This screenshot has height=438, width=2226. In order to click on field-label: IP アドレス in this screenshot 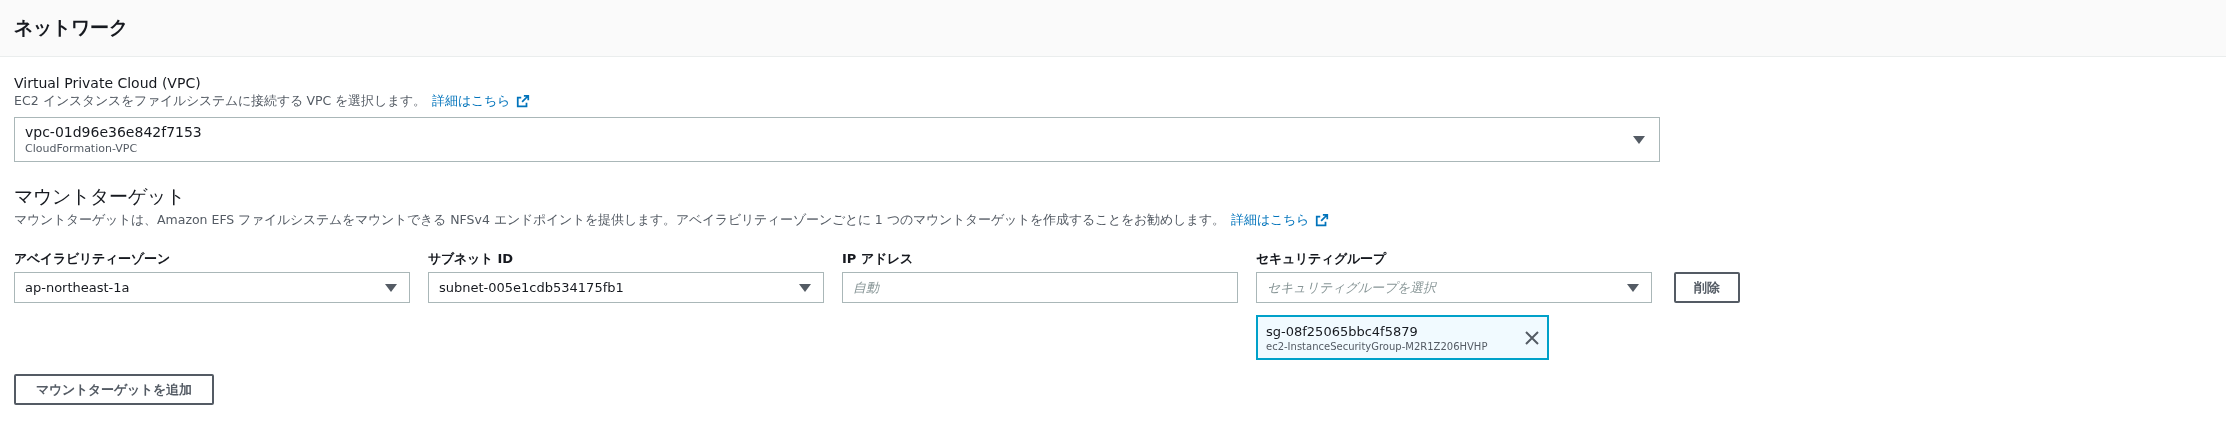, I will do `click(878, 259)`.